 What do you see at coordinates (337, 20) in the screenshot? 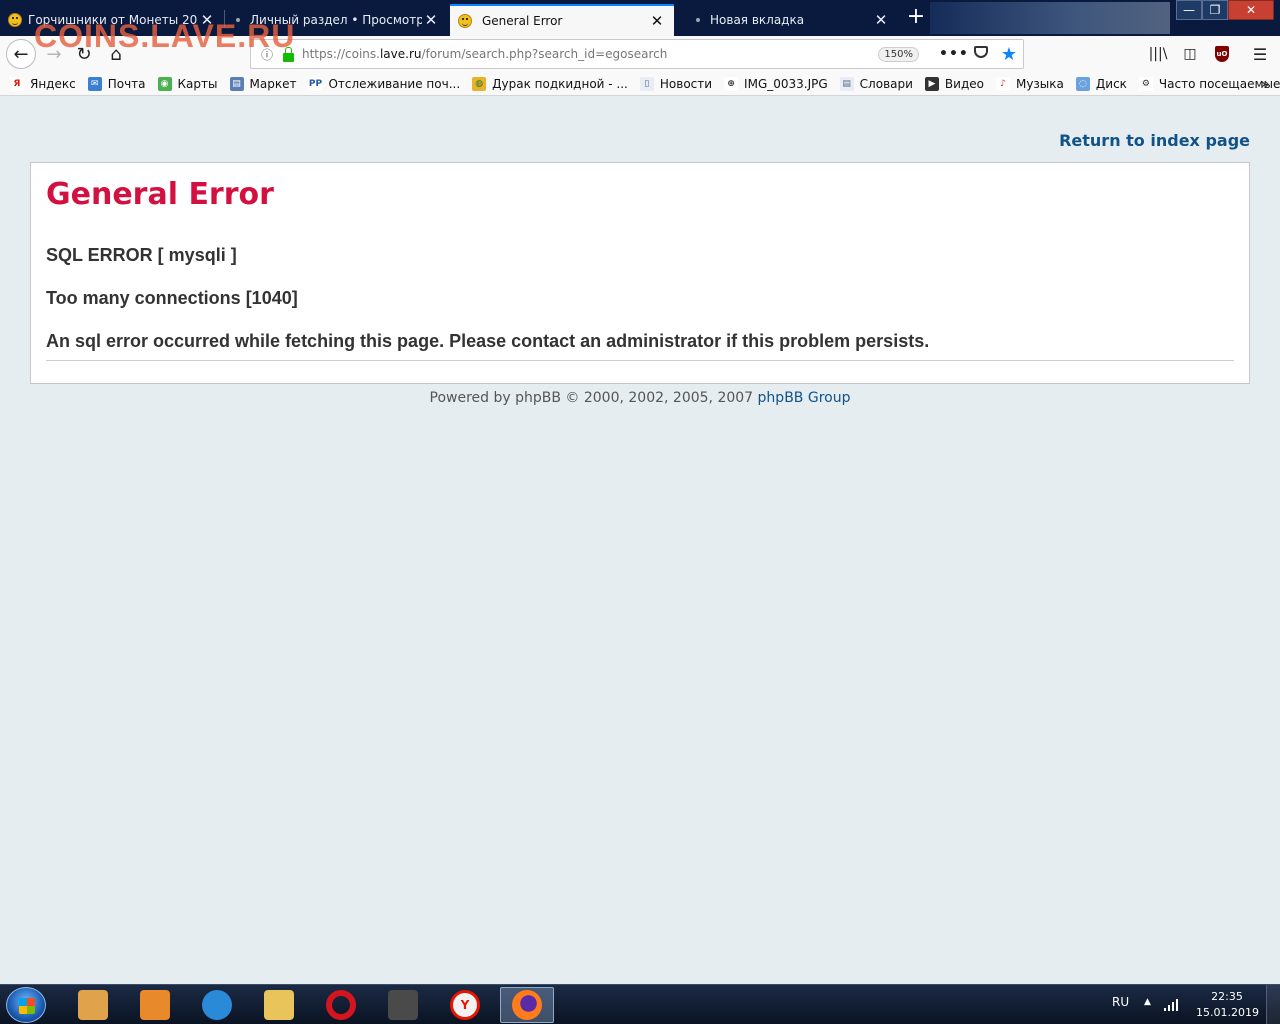
I see `tab-lichny-razdel: Личный раздел • Просмотр со ✕` at bounding box center [337, 20].